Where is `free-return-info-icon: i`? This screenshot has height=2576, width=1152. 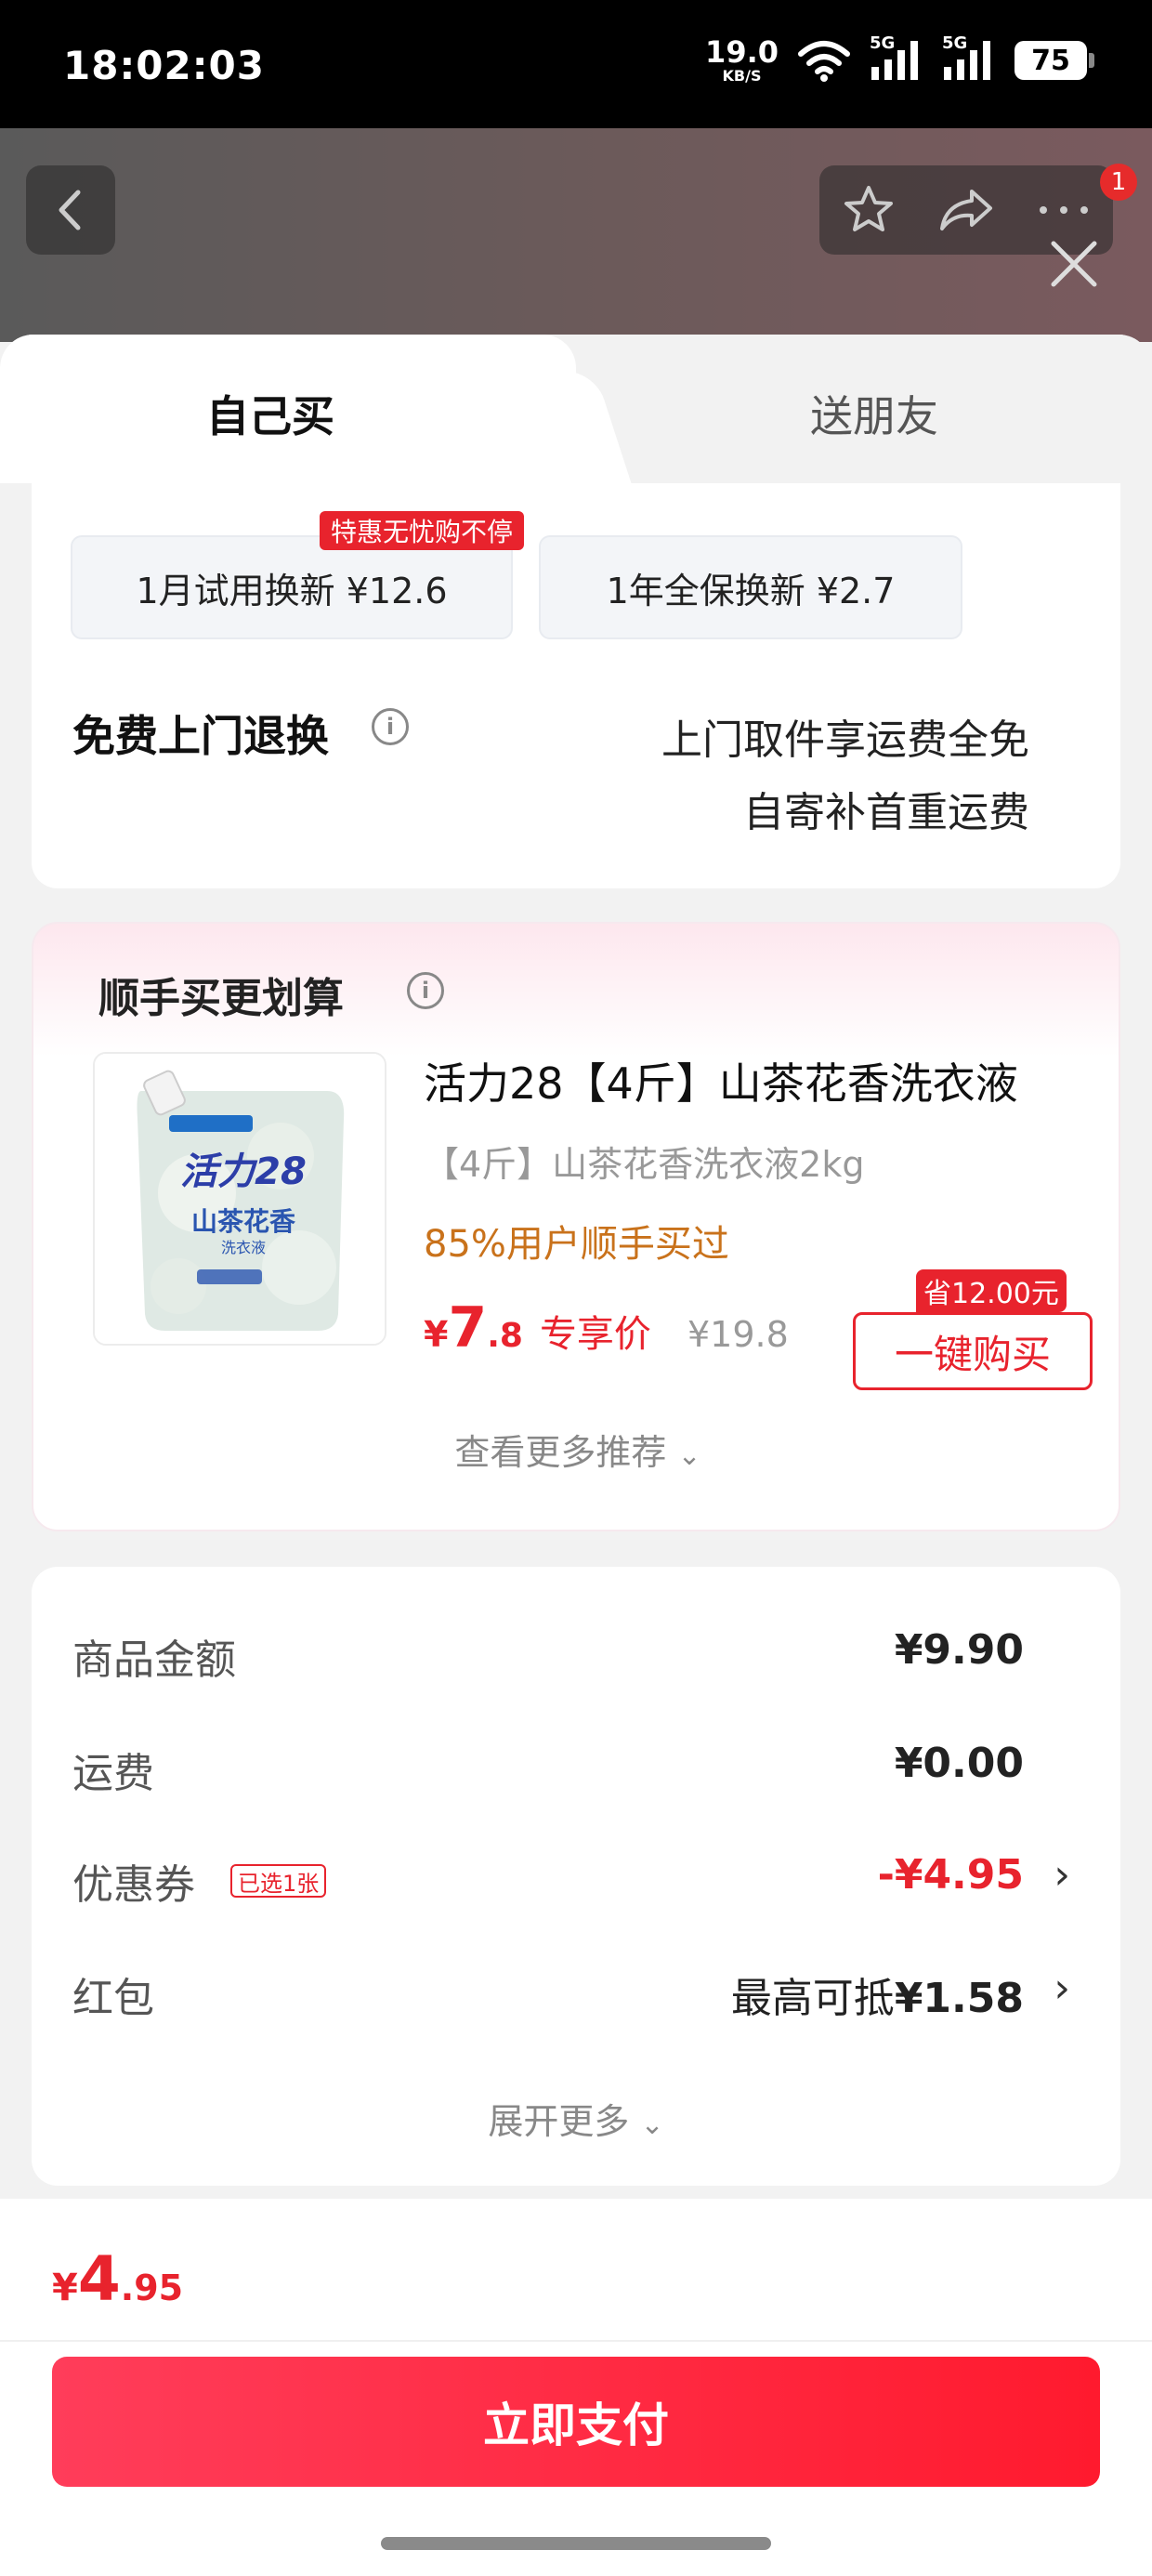 free-return-info-icon: i is located at coordinates (390, 726).